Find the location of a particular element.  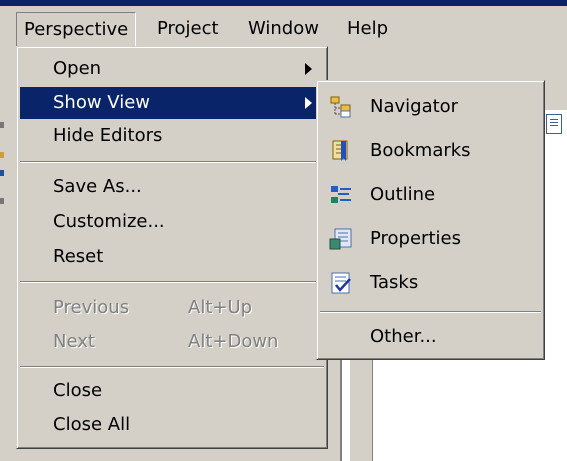

menu-item-show-view: Show View is located at coordinates (172, 103).